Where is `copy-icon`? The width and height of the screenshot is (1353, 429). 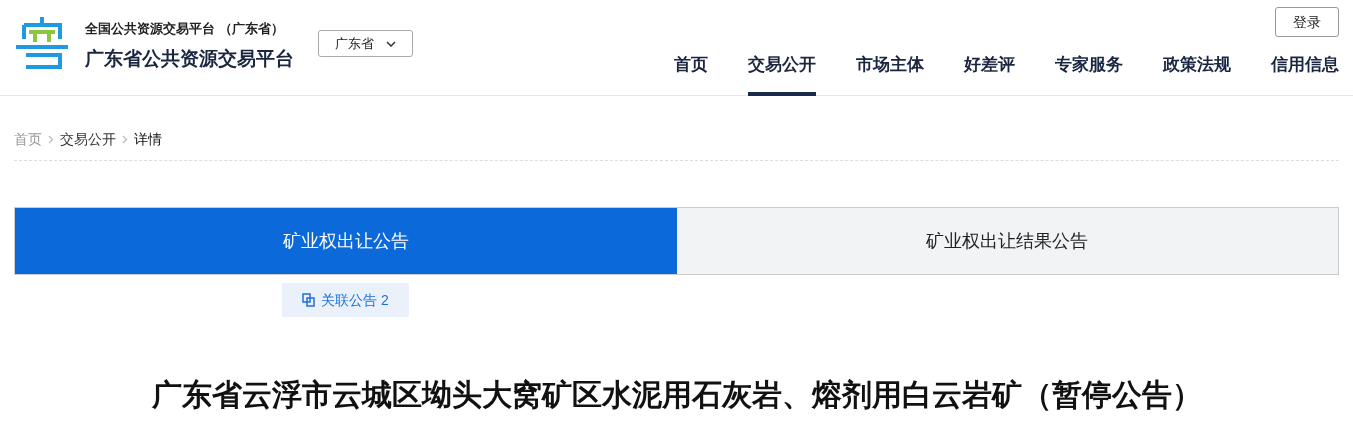 copy-icon is located at coordinates (309, 300).